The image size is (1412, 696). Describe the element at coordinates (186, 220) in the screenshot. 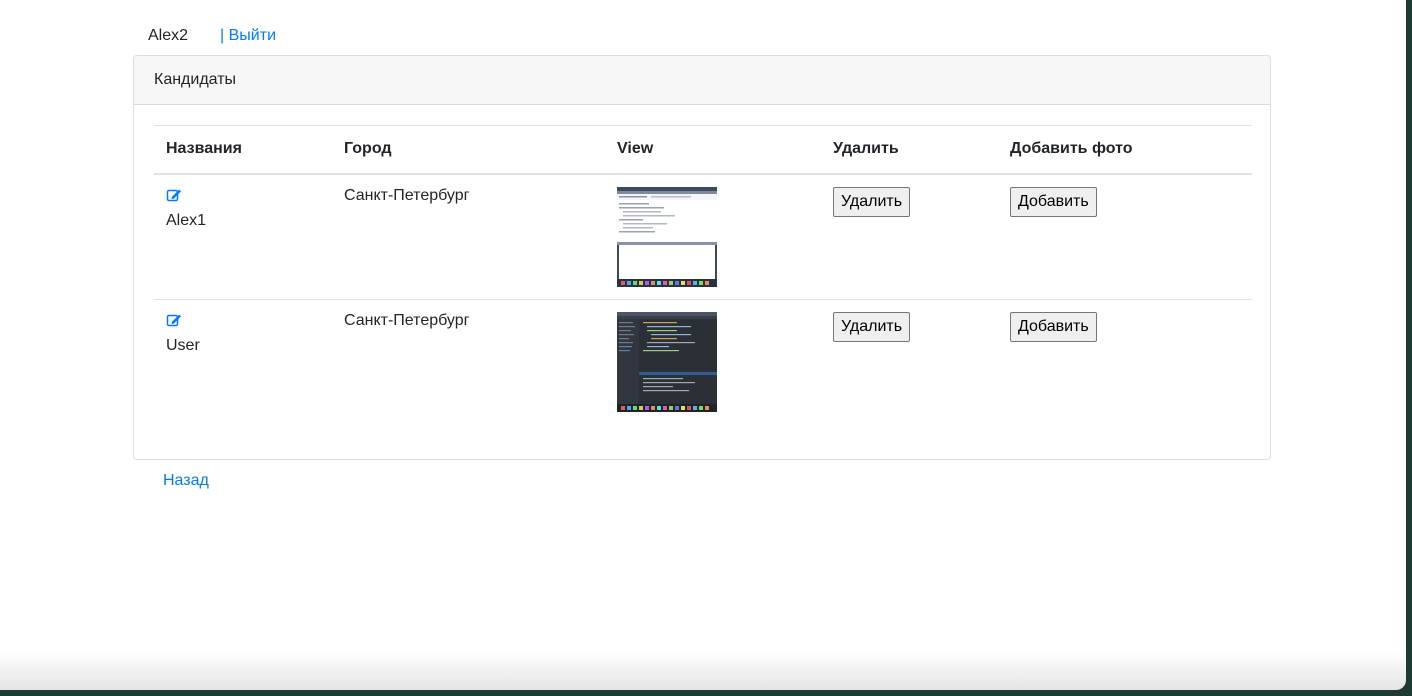

I see `candidate-name: Alex1` at that location.